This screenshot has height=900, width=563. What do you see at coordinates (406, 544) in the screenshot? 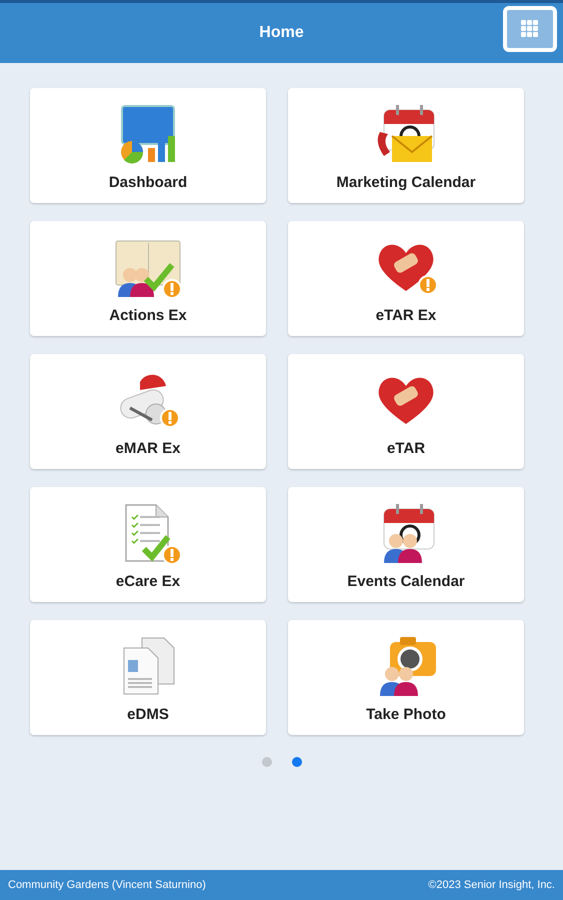
I see `app-tile: Events Calendar` at bounding box center [406, 544].